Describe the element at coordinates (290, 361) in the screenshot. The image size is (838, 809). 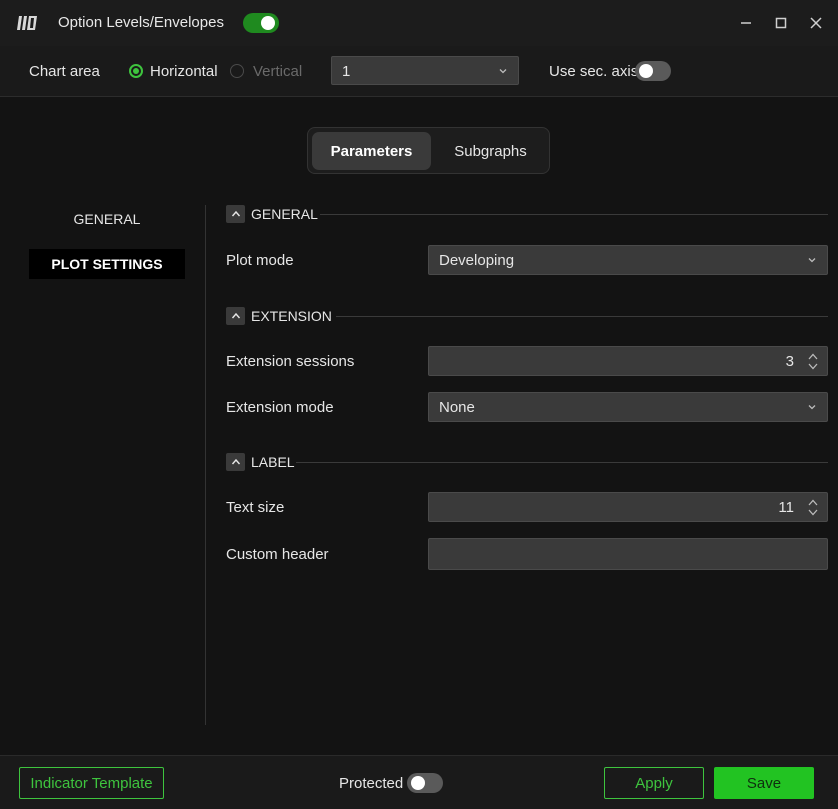
I see `extension-sessions-label: Extension sessions` at that location.